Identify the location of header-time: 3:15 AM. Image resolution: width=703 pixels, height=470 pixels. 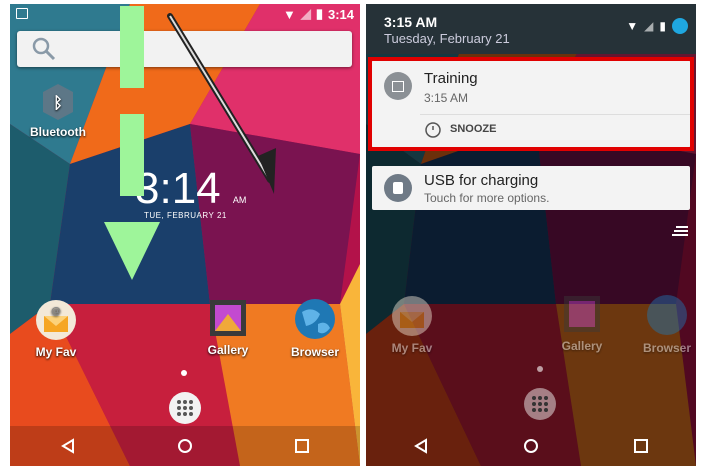
(411, 22).